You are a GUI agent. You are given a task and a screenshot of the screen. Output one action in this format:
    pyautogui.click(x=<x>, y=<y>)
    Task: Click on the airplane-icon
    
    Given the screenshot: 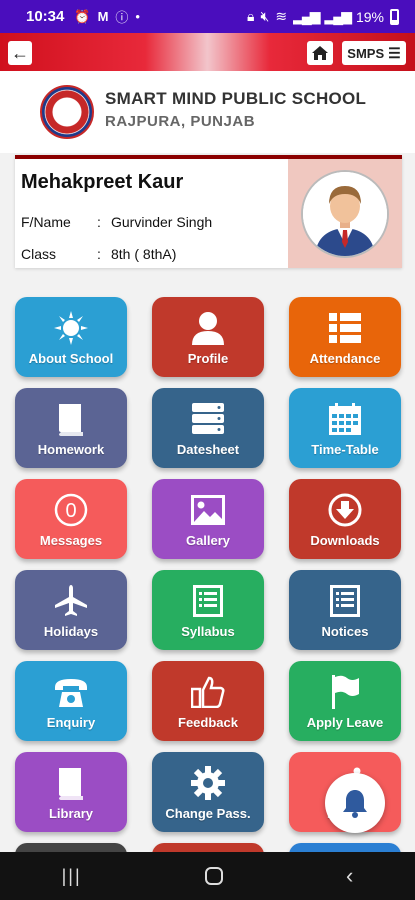 What is the action you would take?
    pyautogui.click(x=71, y=601)
    